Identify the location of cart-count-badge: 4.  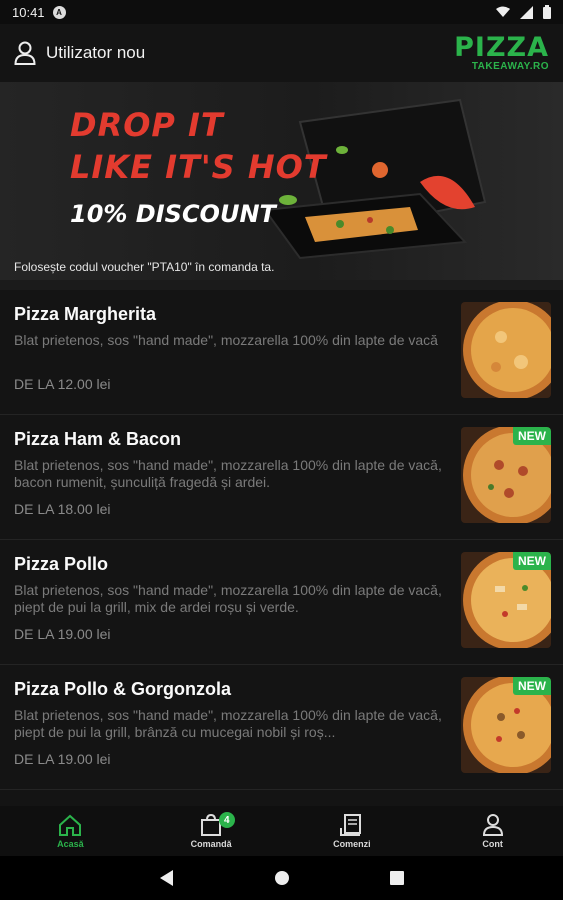
(226, 820).